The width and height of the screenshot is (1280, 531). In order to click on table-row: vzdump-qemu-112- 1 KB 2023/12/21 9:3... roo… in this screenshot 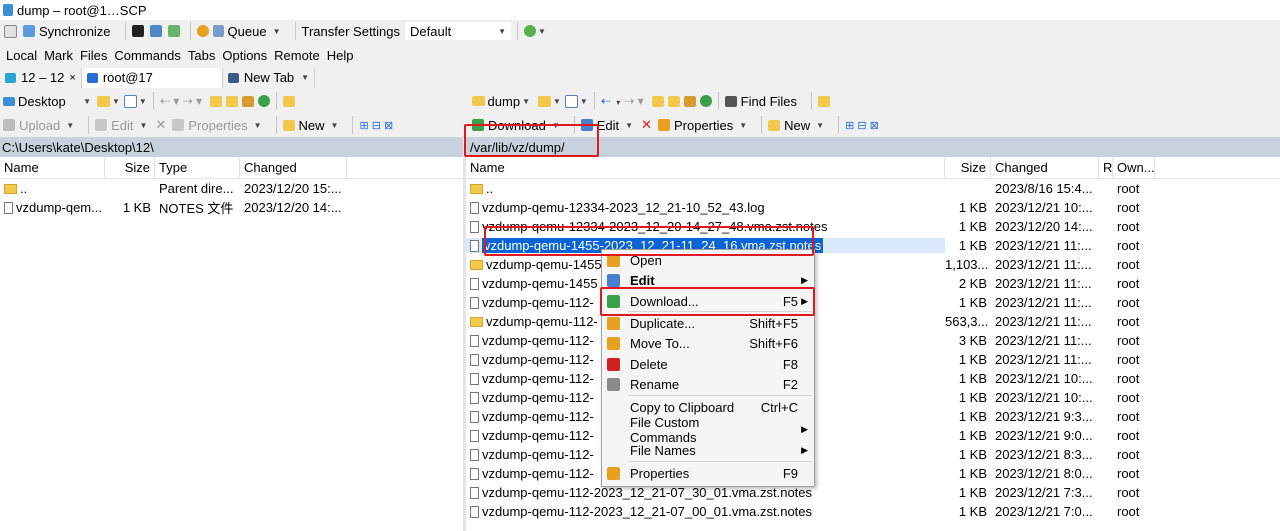, I will do `click(873, 416)`.